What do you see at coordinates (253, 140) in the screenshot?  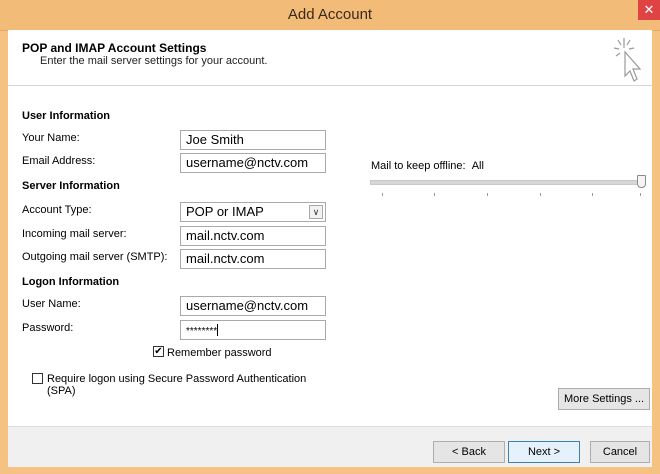 I see `your-name-input: Joe Smith` at bounding box center [253, 140].